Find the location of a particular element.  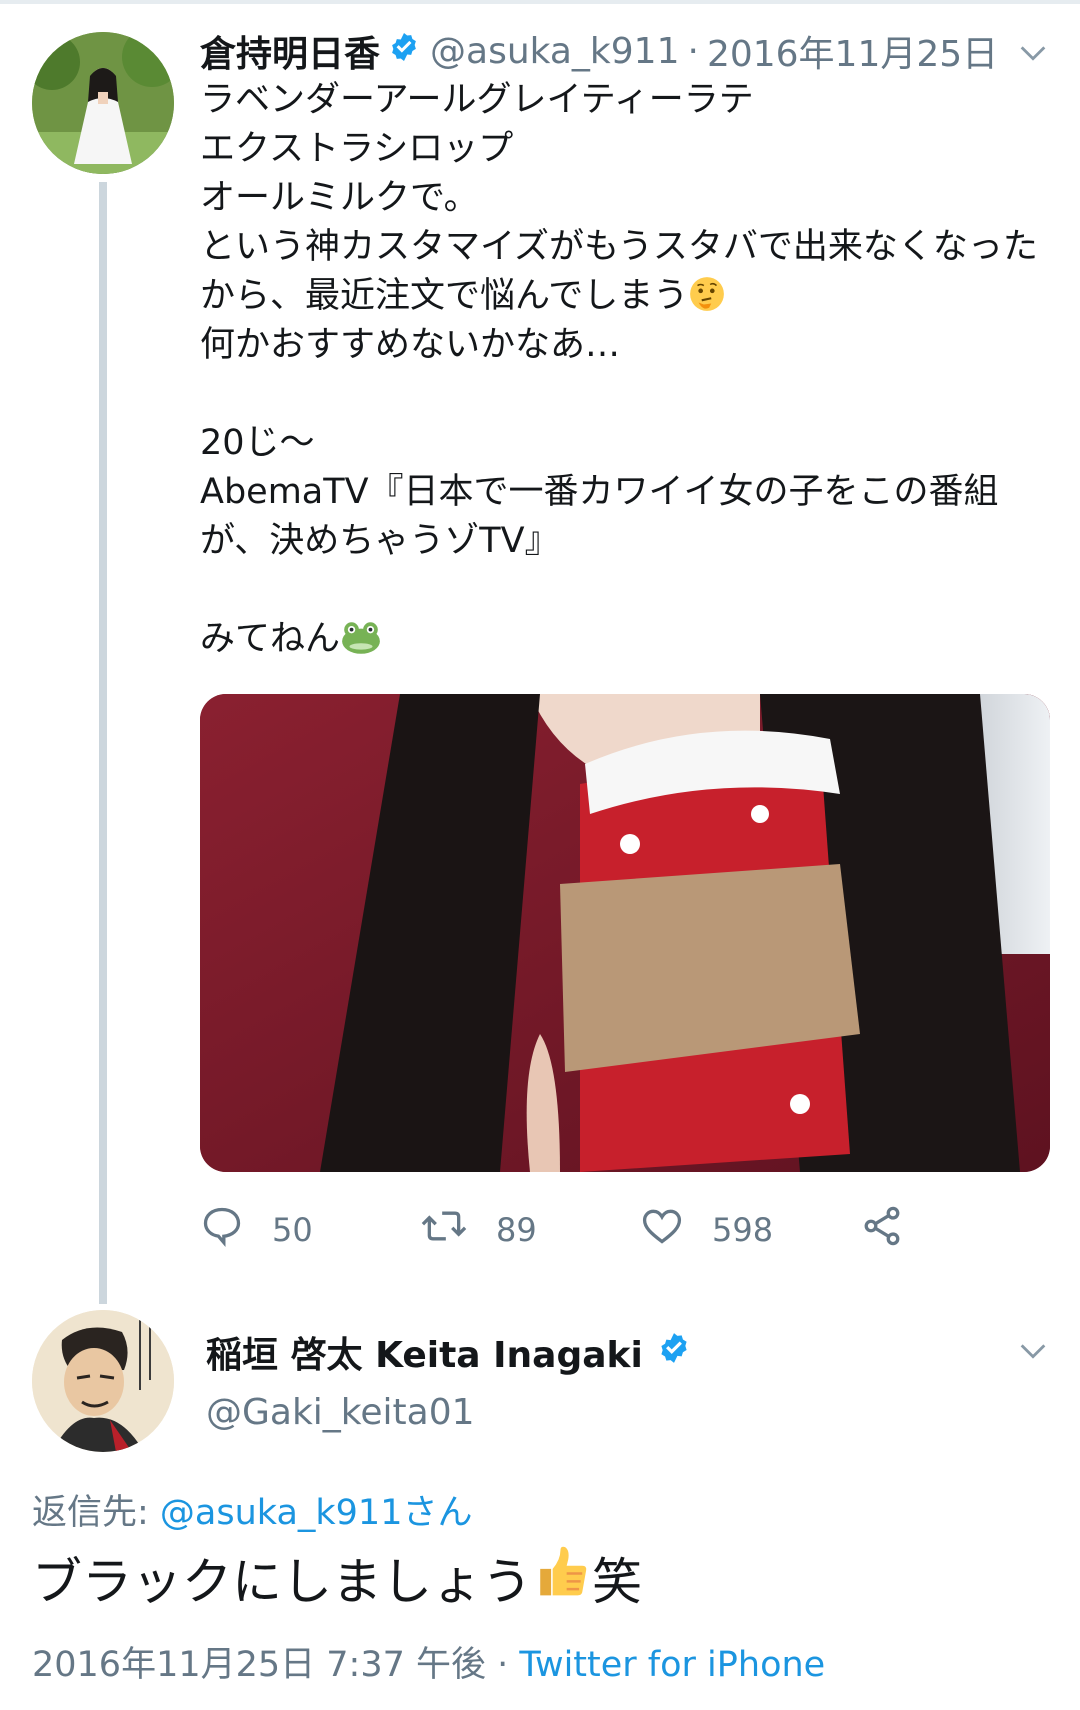

share-icon is located at coordinates (896, 1230).